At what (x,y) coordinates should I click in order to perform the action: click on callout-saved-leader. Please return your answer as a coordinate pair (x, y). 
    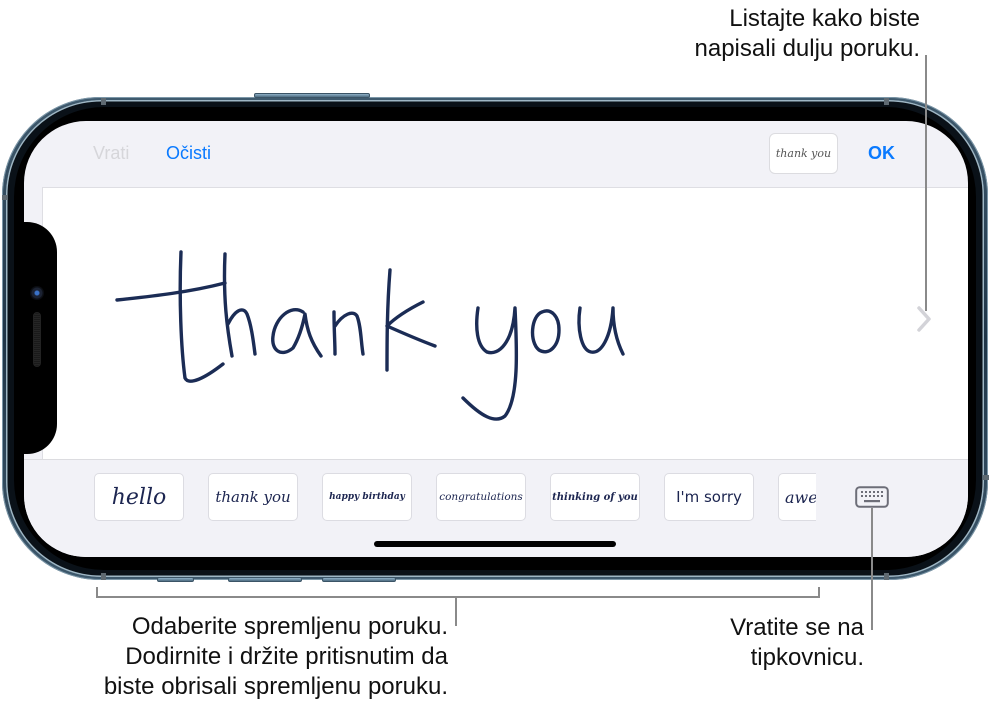
    Looking at the image, I should click on (456, 611).